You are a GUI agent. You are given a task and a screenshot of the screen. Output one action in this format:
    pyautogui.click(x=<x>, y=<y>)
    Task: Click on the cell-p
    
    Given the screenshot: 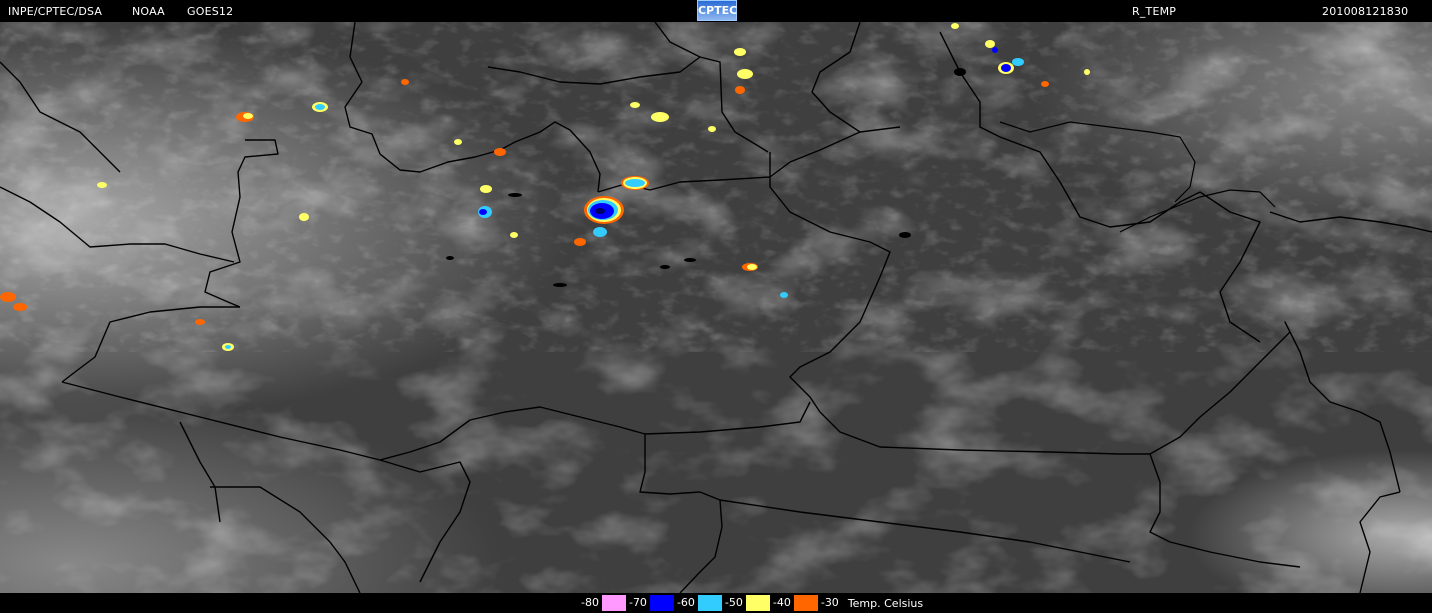 What is the action you would take?
    pyautogui.click(x=304, y=217)
    